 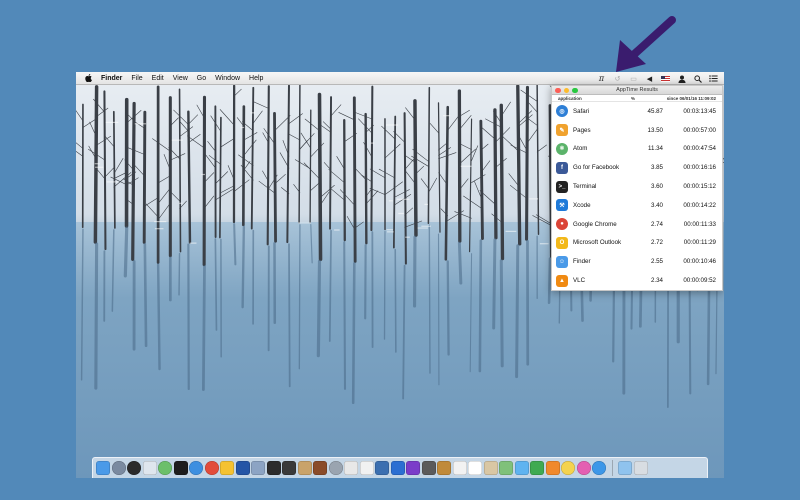 I want to click on time-machine-icon: ↺, so click(x=617, y=78).